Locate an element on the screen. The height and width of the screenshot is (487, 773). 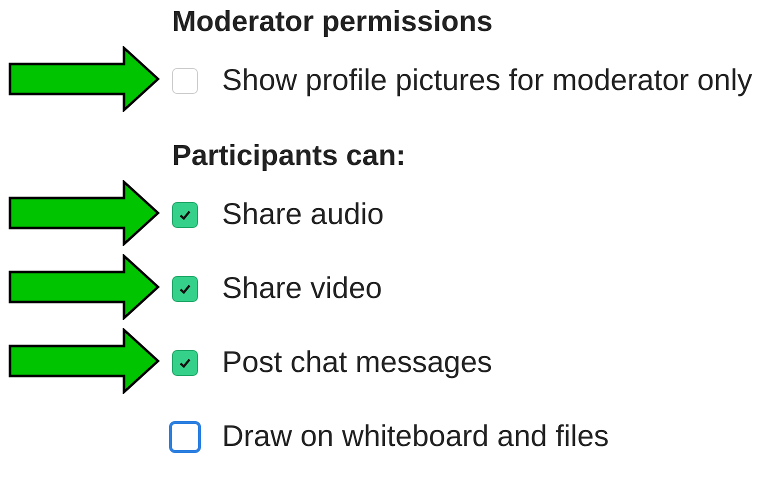
checkbox-label: Show profile pictures for moderator only is located at coordinates (488, 81).